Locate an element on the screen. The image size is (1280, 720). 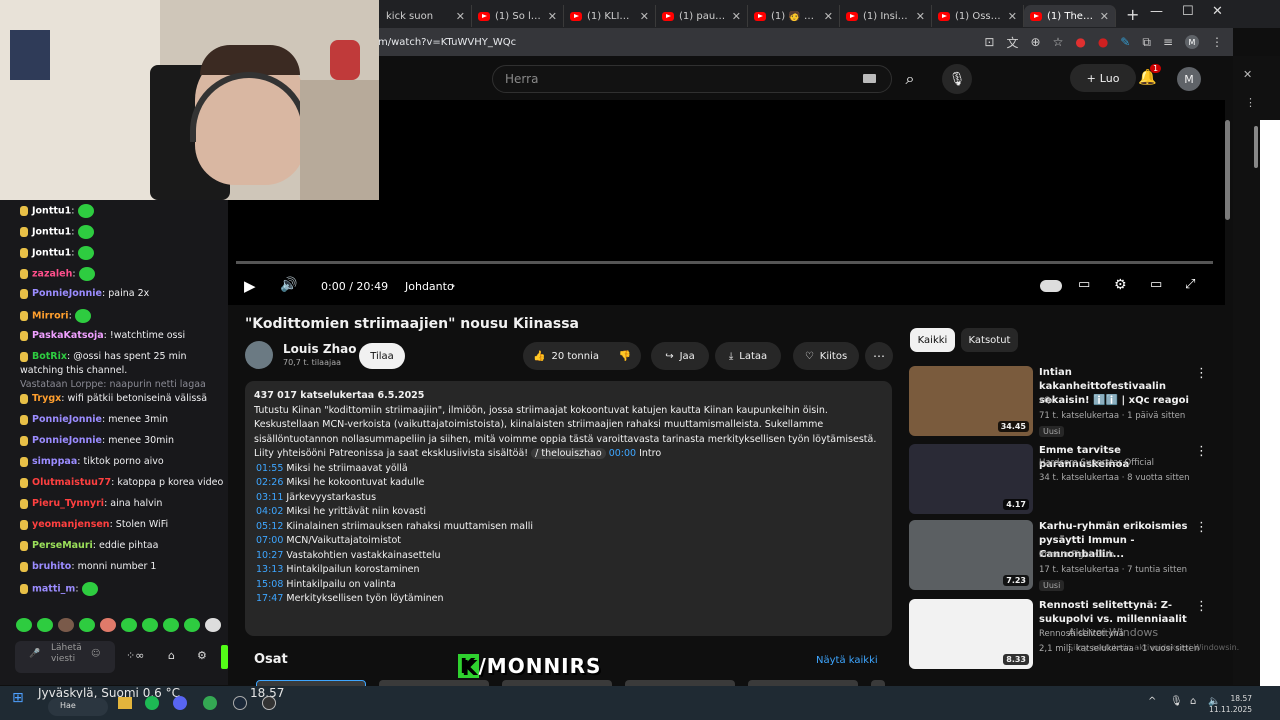
chip-watched: Katsotut is located at coordinates (989, 340).